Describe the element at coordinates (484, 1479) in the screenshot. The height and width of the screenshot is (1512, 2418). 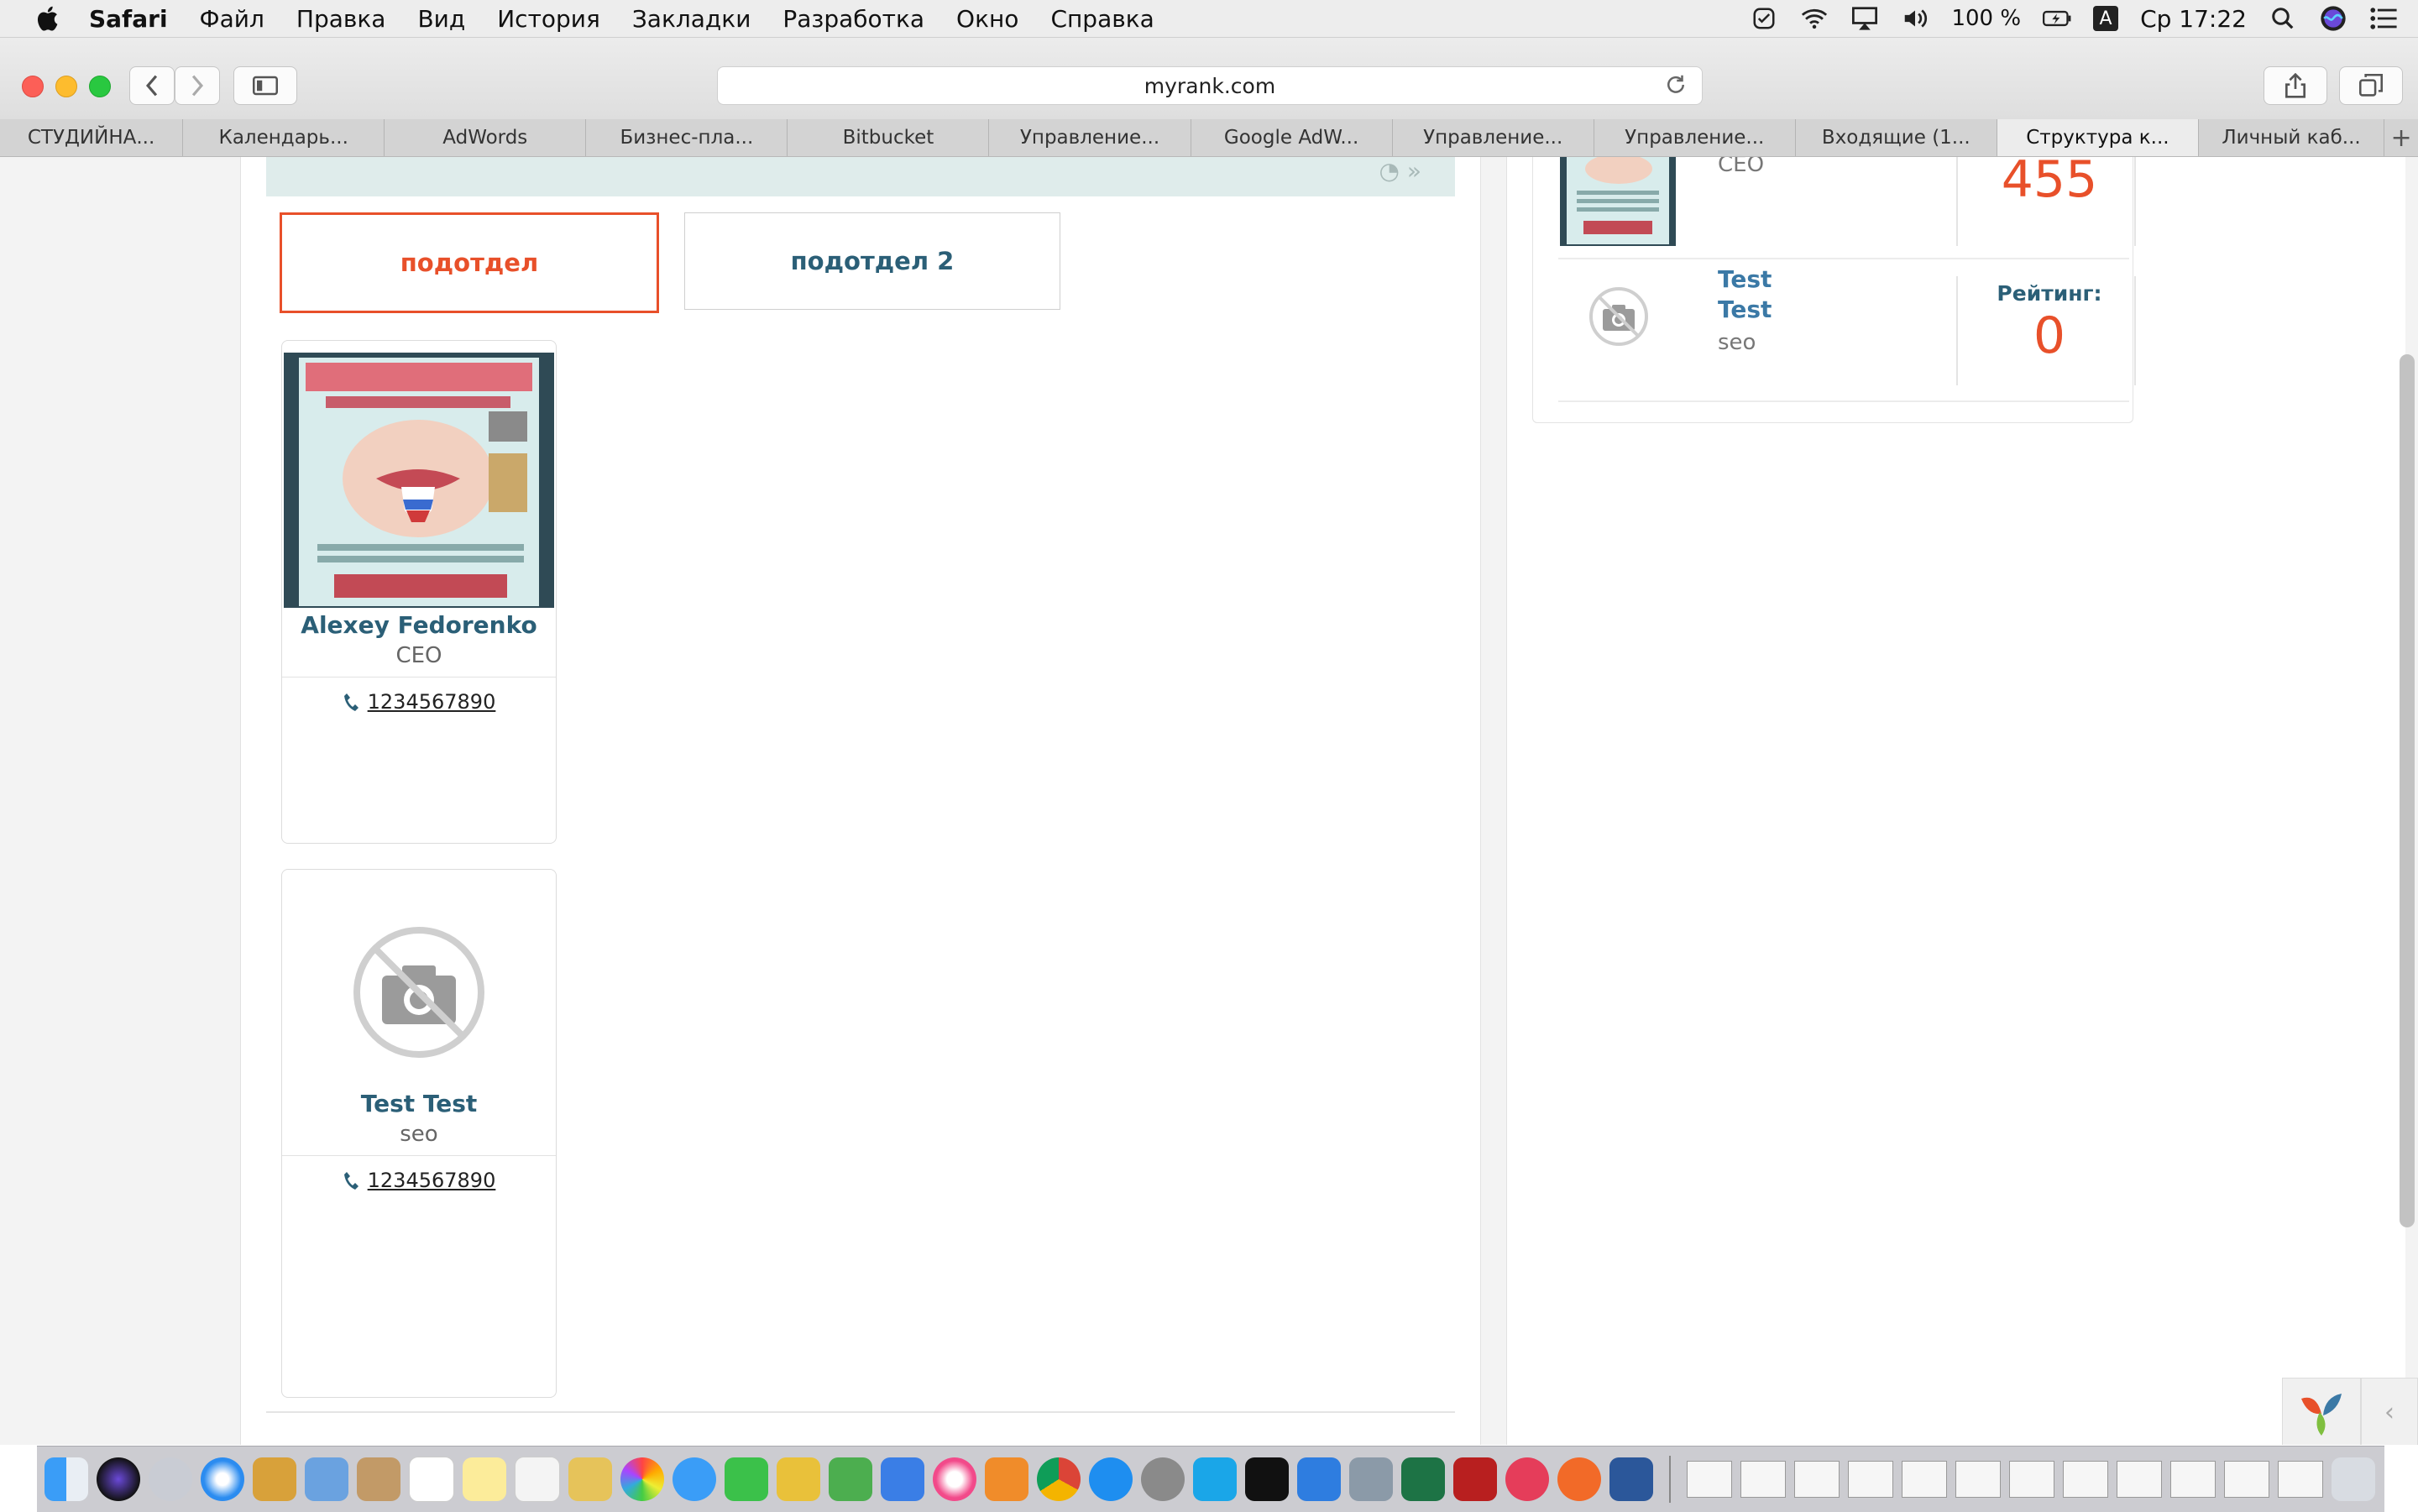
I see `notes-icon` at that location.